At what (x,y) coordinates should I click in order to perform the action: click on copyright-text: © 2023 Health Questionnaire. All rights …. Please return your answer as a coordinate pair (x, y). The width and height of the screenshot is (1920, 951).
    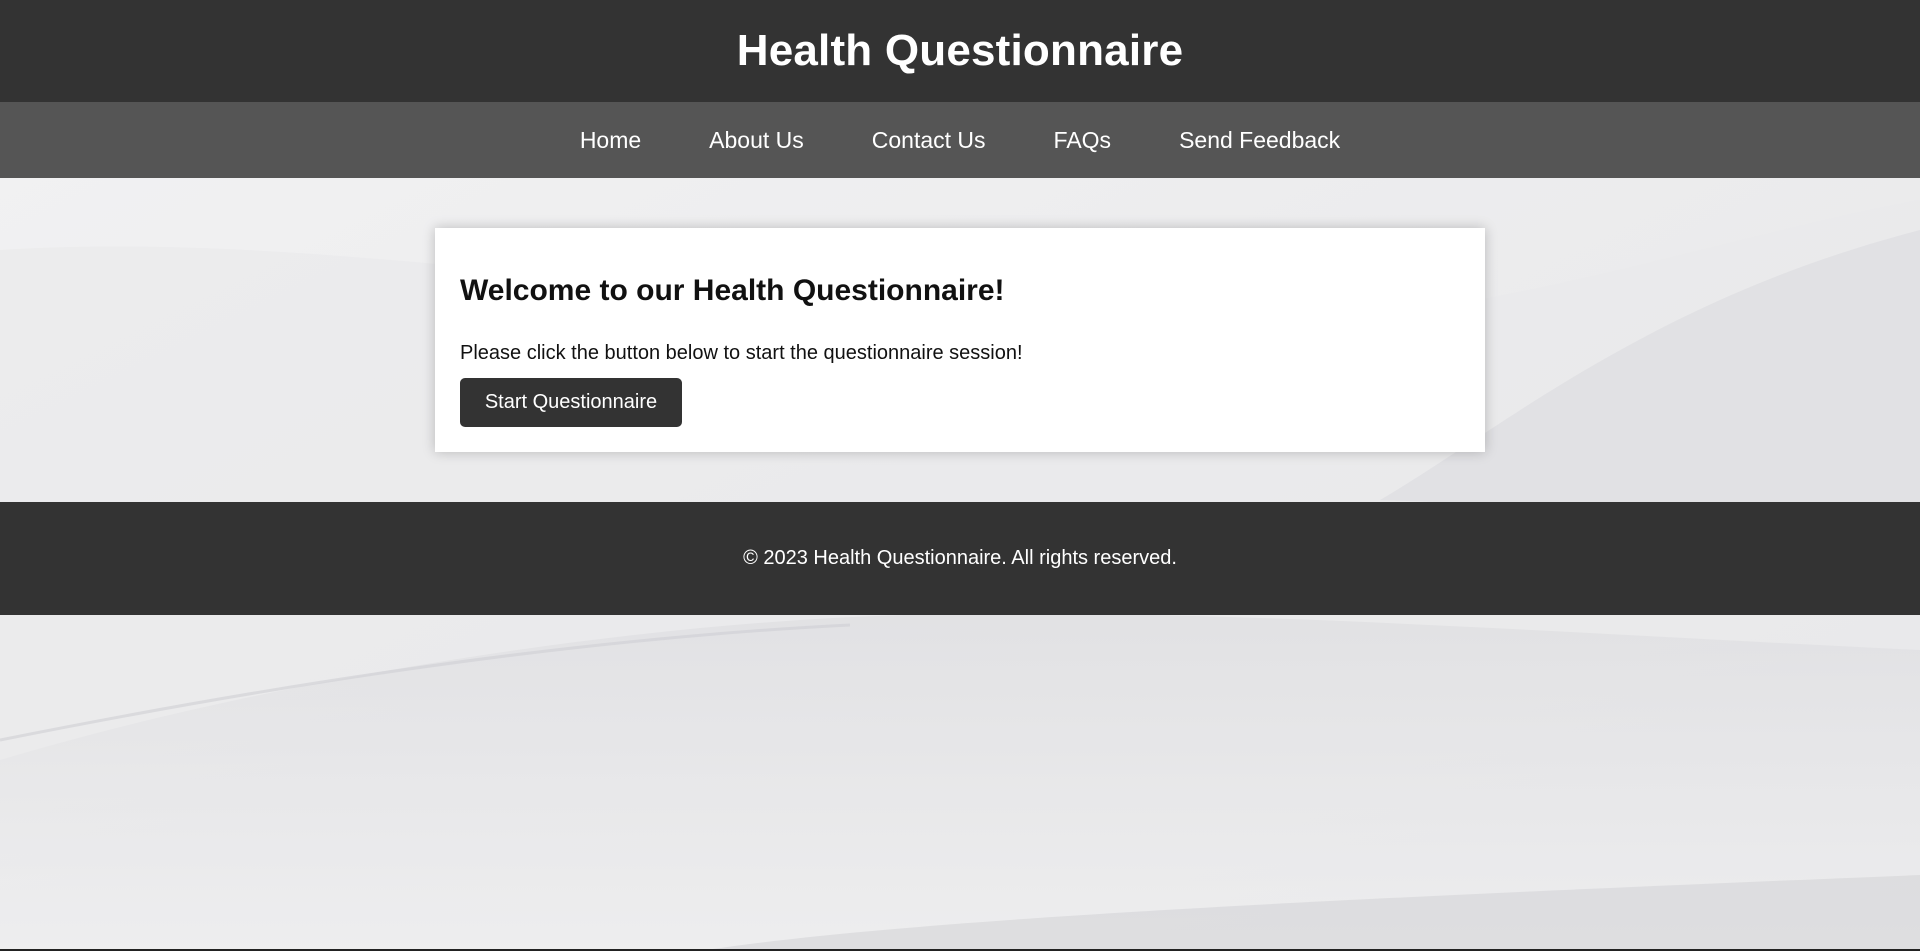
    Looking at the image, I should click on (960, 558).